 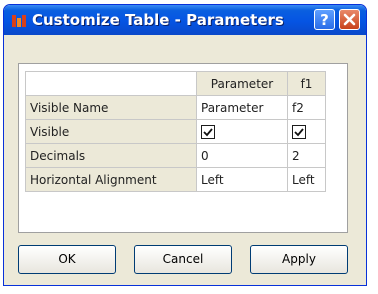 I want to click on row-label: Horizontal Alignment, so click(x=111, y=179).